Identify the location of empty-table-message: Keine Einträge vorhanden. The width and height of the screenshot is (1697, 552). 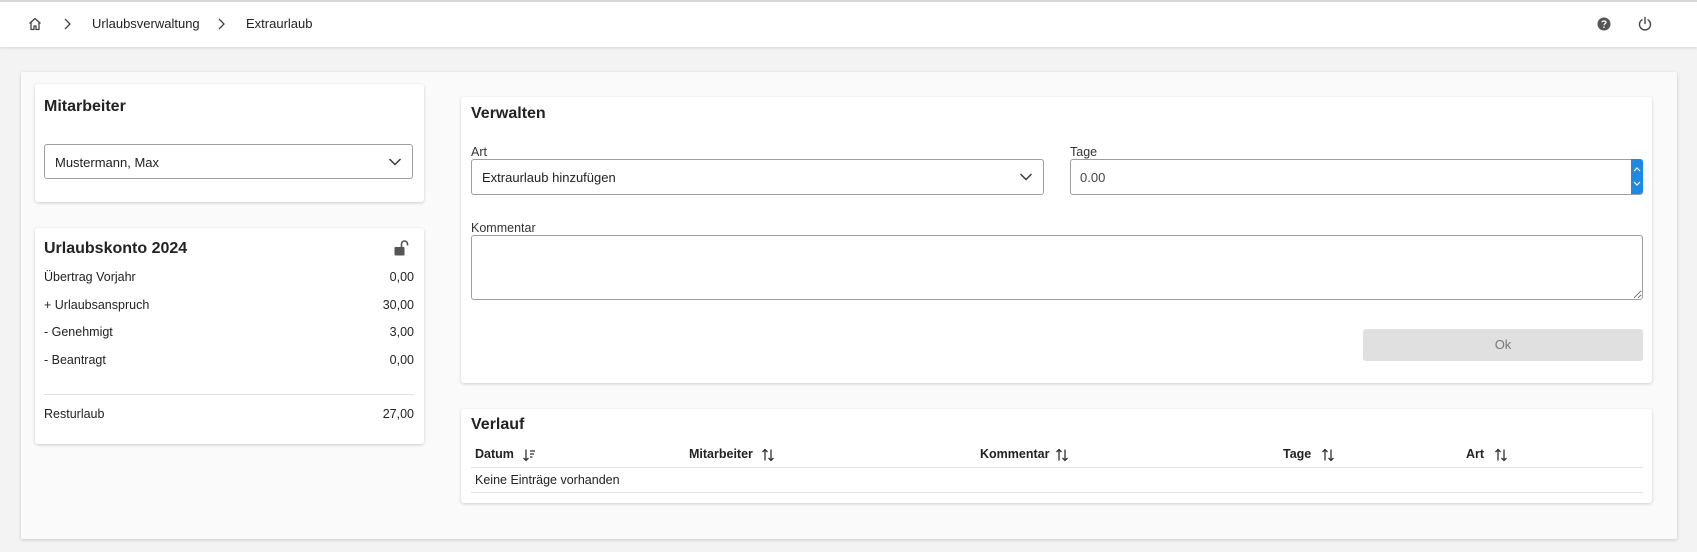
(547, 480).